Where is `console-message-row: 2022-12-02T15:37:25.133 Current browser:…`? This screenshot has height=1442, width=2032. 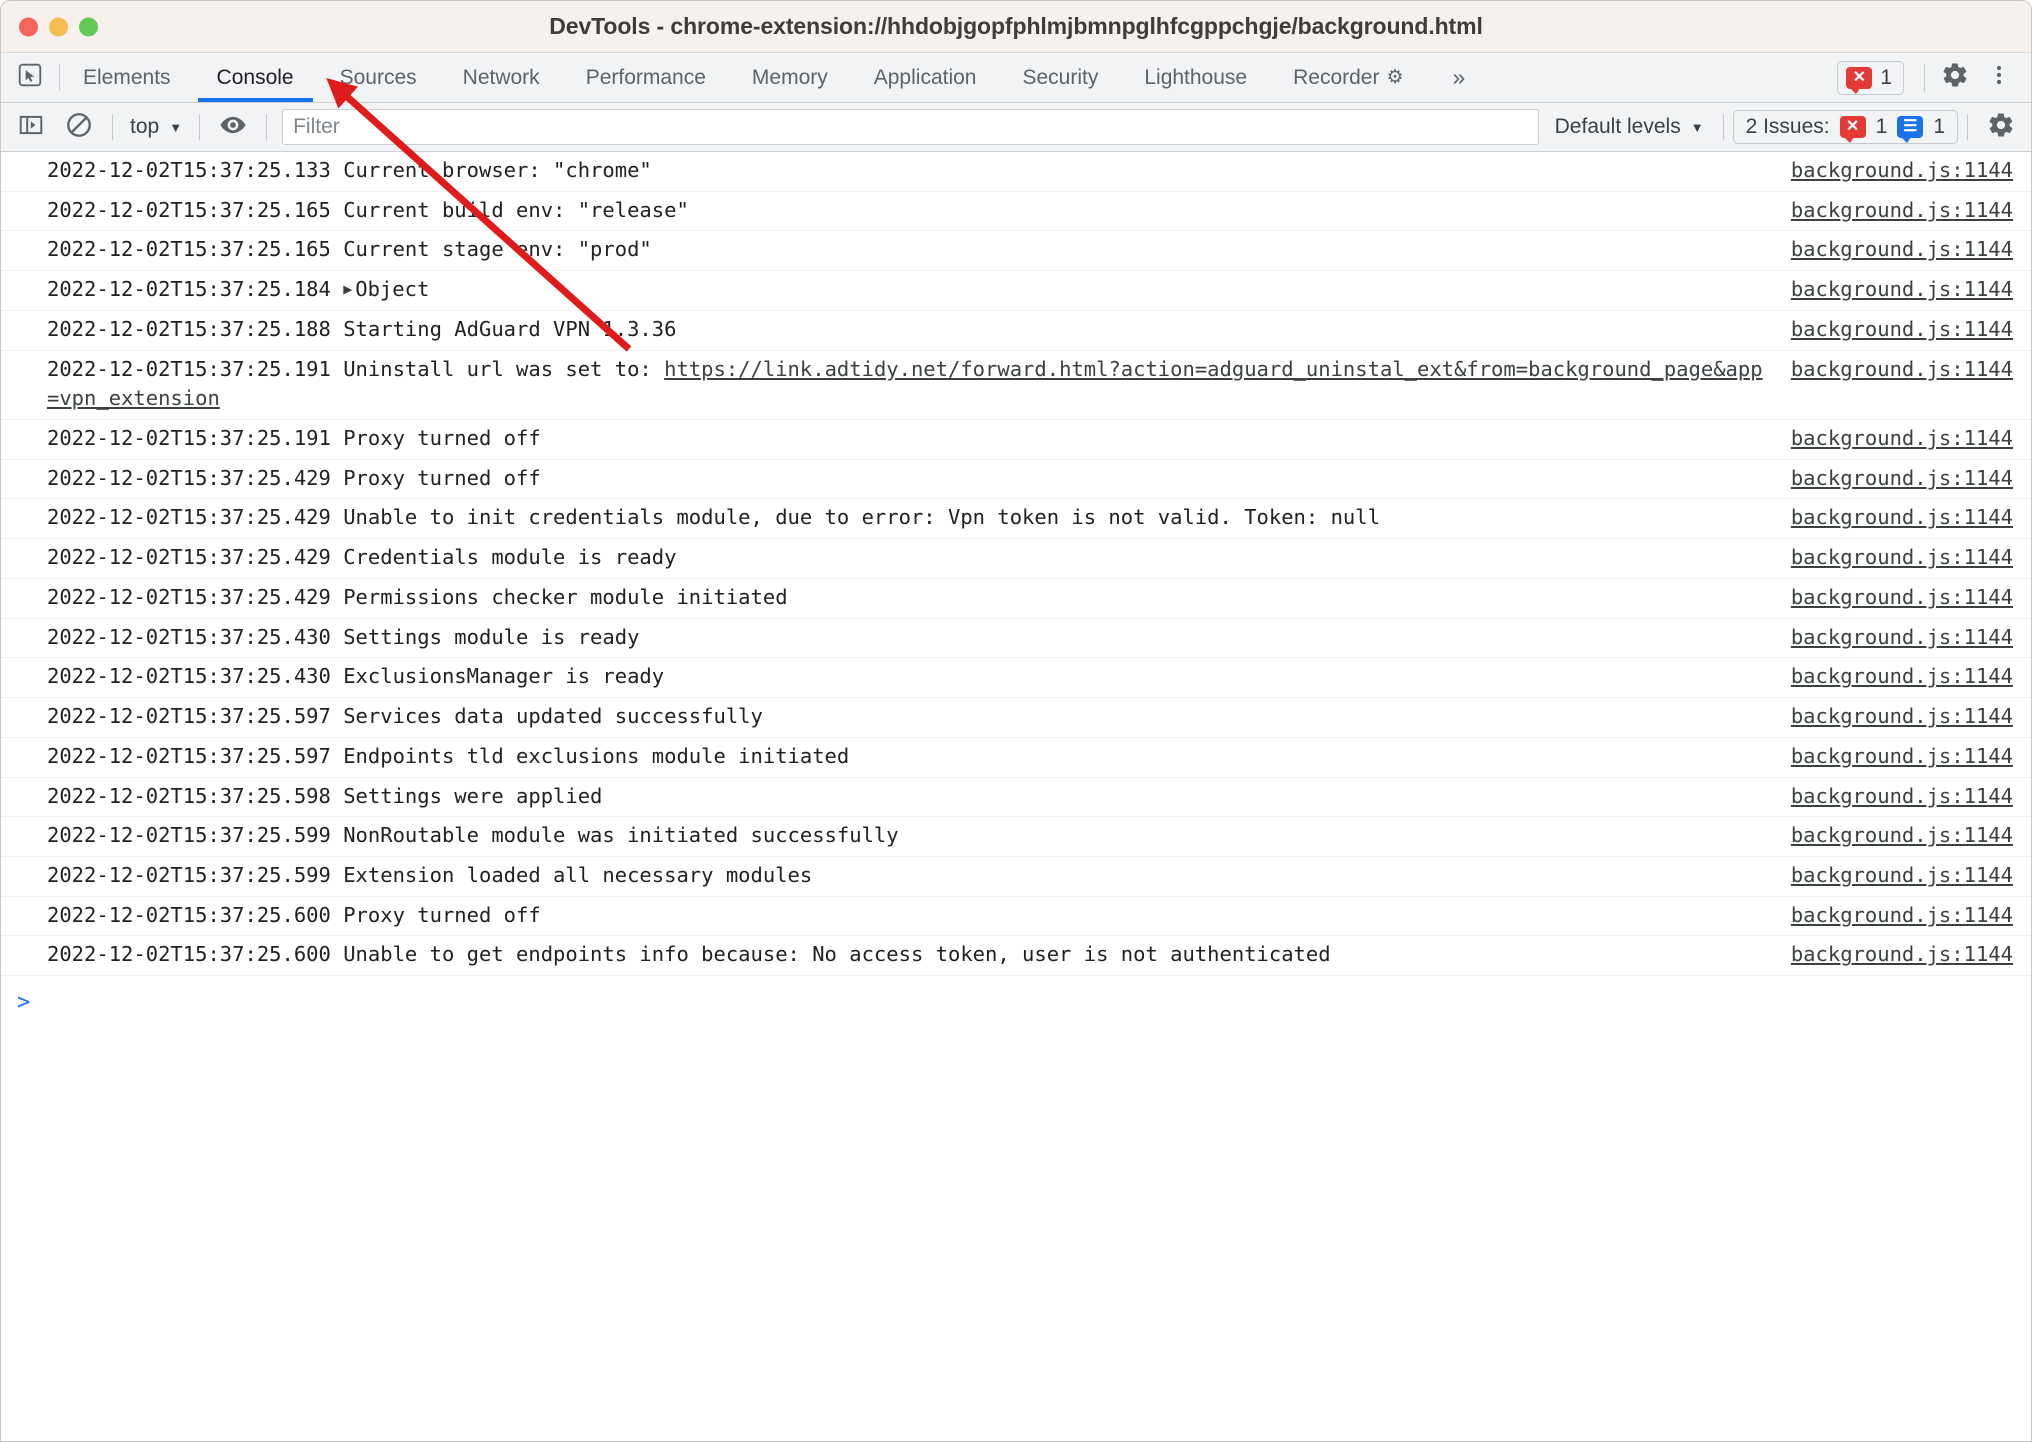
console-message-row: 2022-12-02T15:37:25.133 Current browser:… is located at coordinates (1016, 172).